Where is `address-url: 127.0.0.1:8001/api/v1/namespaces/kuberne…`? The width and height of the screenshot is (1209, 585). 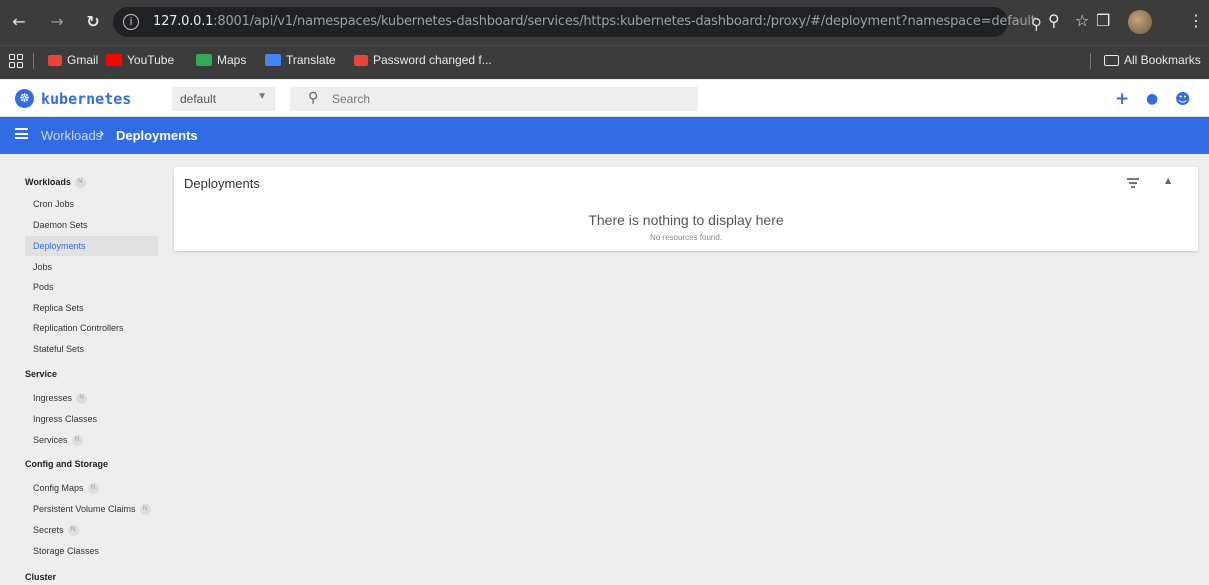
address-url: 127.0.0.1:8001/api/v1/namespaces/kuberne… is located at coordinates (594, 21).